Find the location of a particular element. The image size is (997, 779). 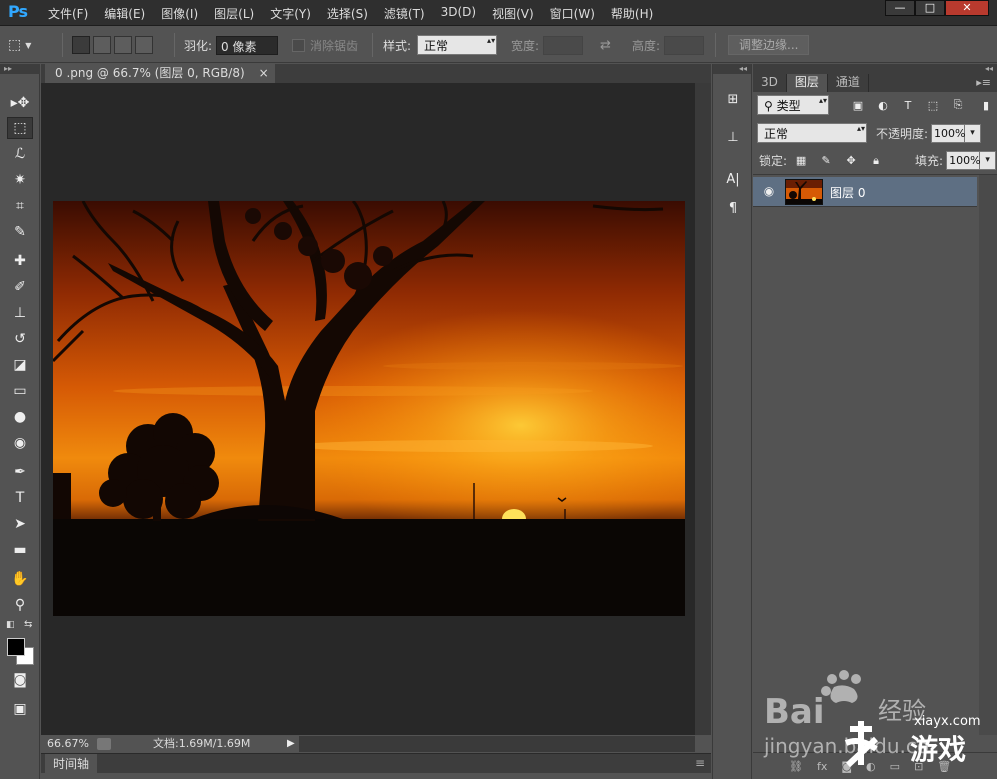

document-tab: 0 .png @ 66.7% (图层 0, RGB/8) × is located at coordinates (160, 73).